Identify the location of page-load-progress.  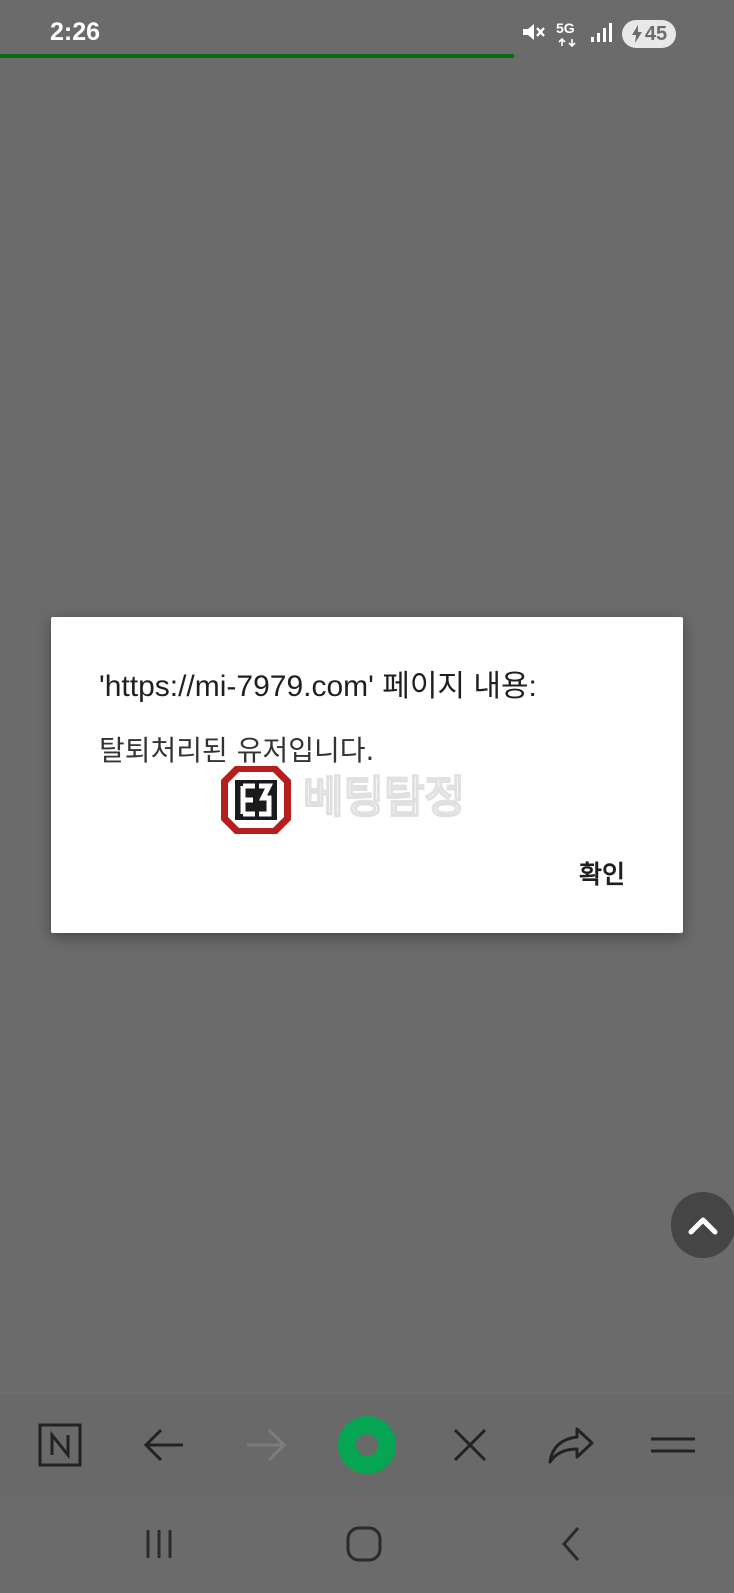
(257, 56).